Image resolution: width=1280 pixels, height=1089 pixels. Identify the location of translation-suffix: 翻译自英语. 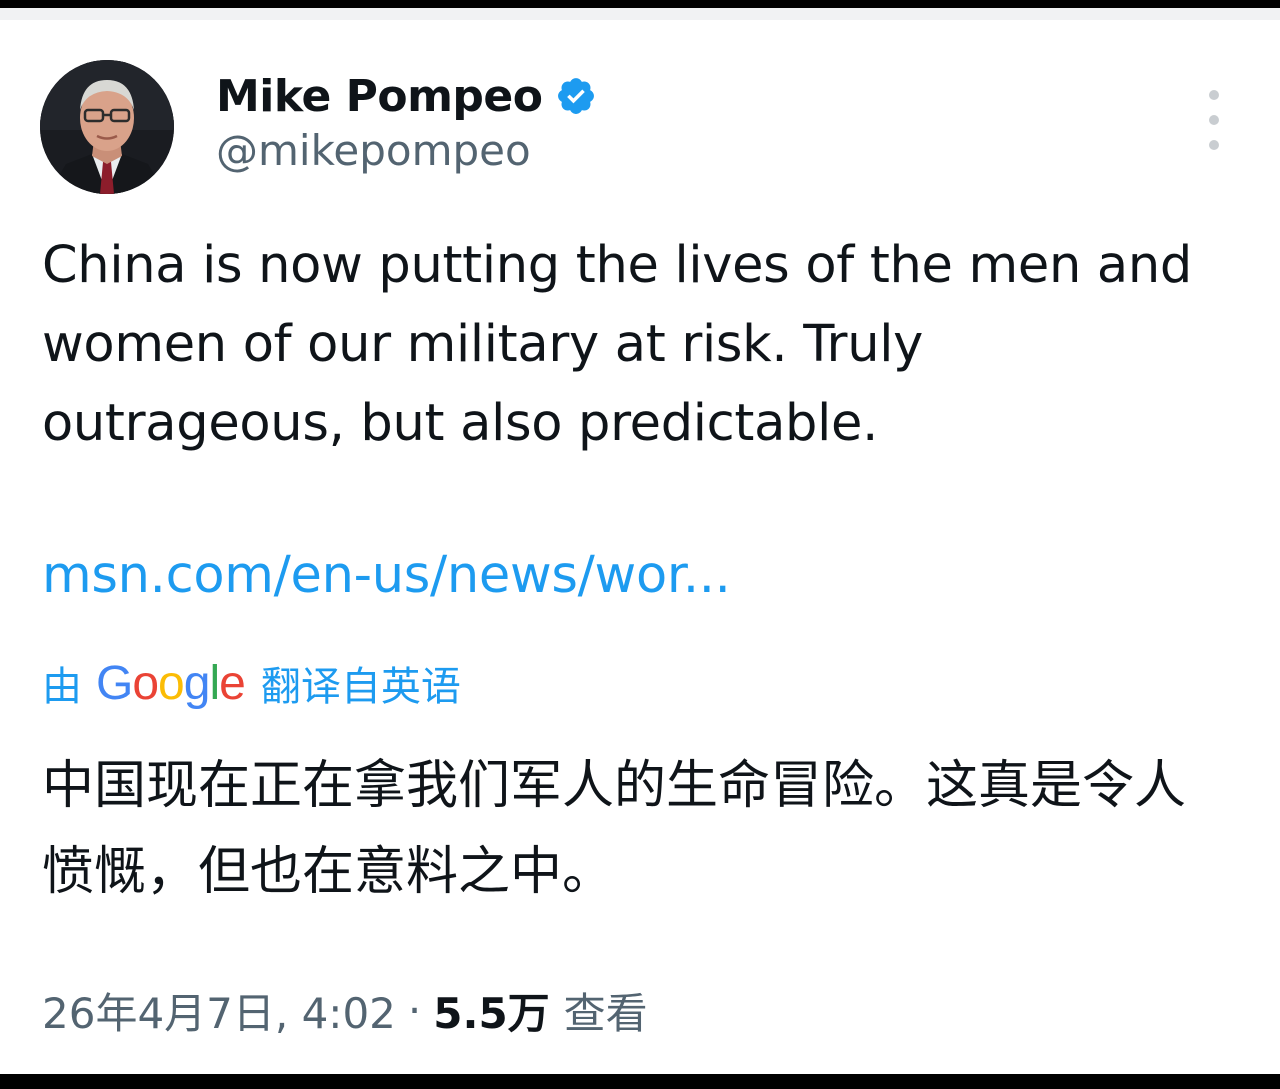
(361, 683).